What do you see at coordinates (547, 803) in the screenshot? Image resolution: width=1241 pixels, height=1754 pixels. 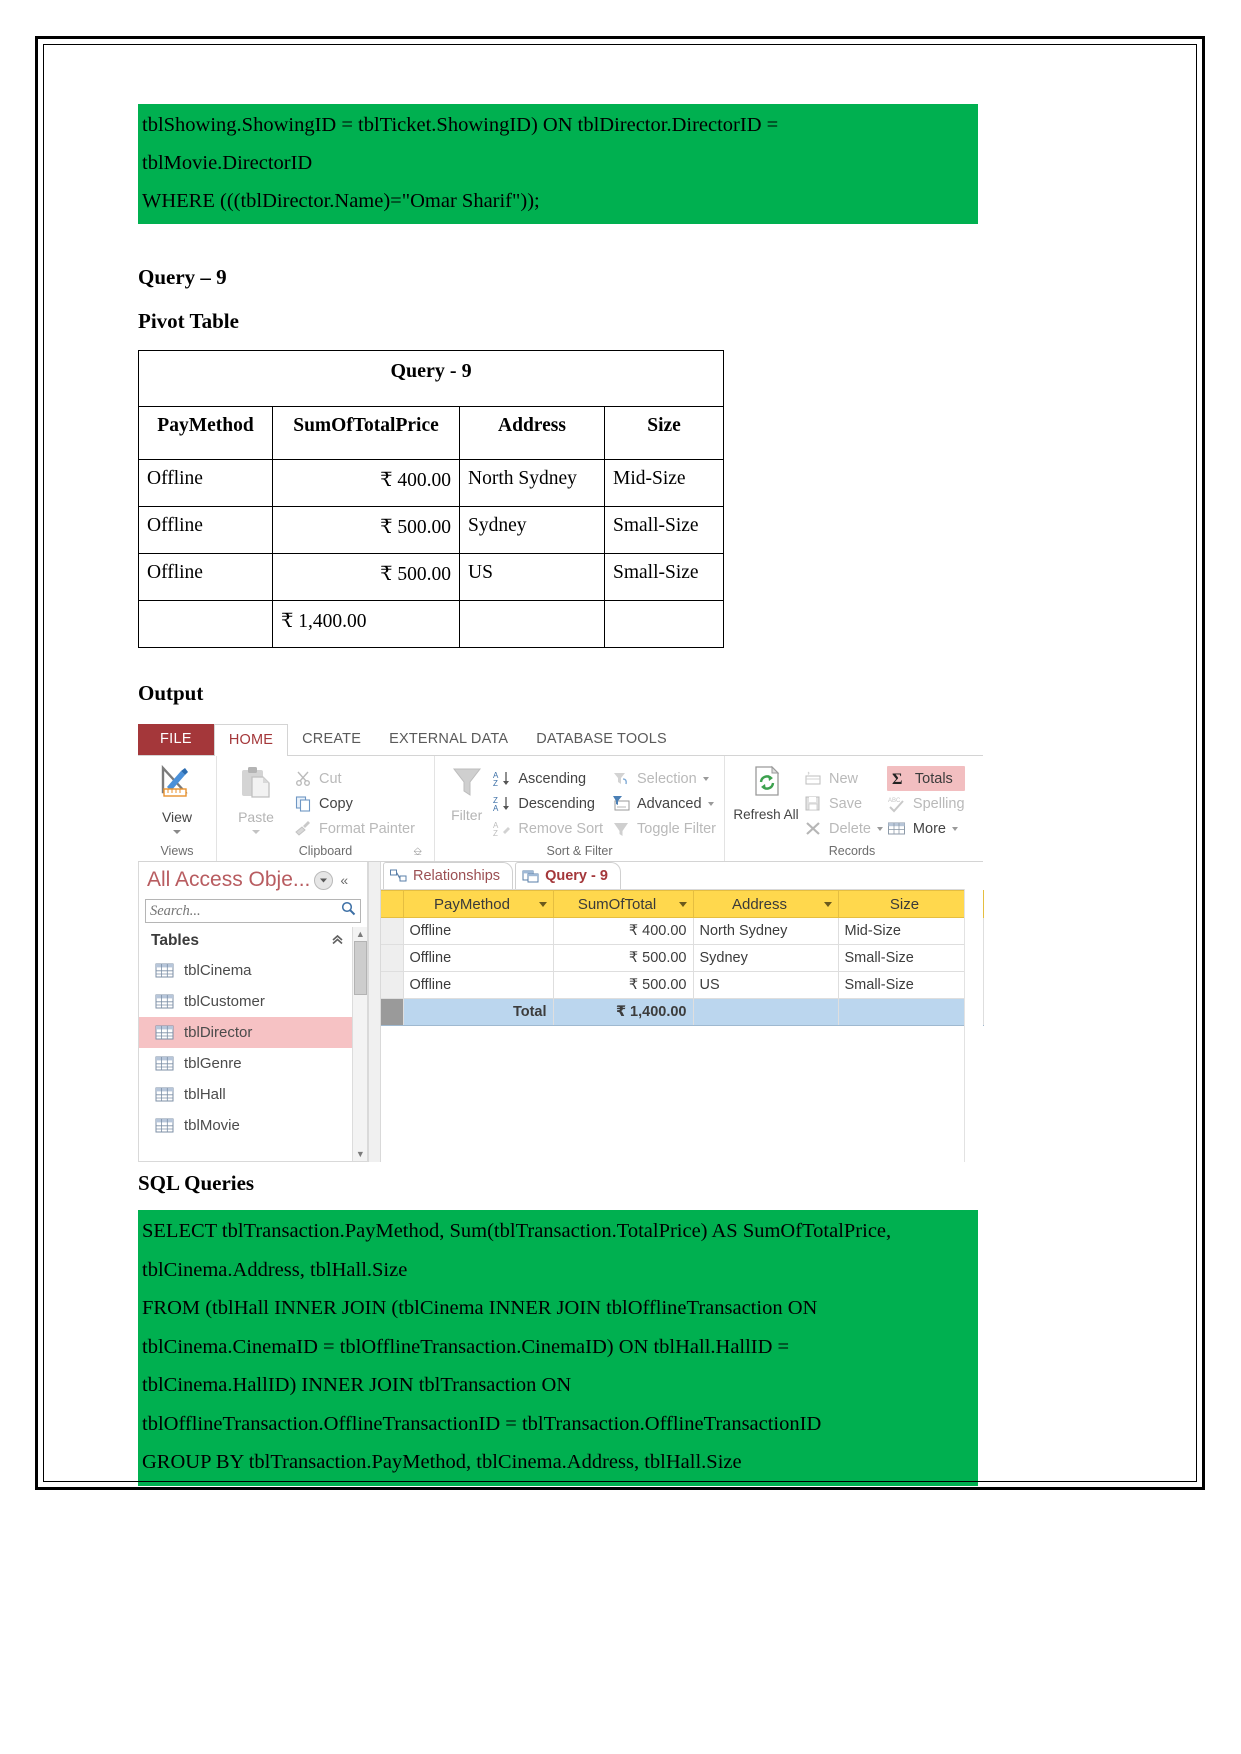 I see `descending-button: Z A Descending` at bounding box center [547, 803].